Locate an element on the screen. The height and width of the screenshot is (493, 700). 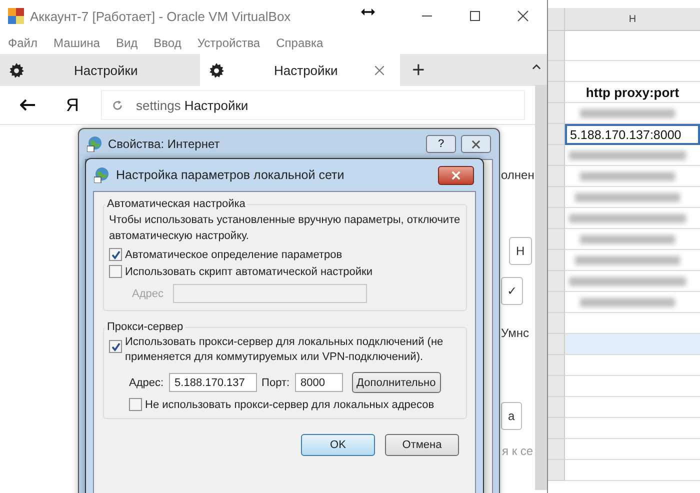
checkbox-label: Не использовать прокси-сервер для локальных адресов is located at coordinates (289, 404).